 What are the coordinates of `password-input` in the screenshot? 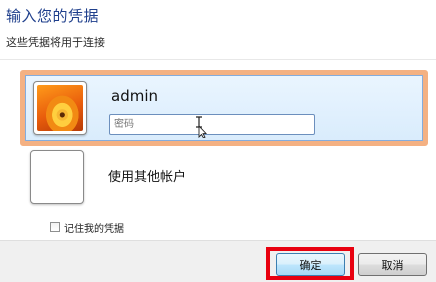 It's located at (212, 124).